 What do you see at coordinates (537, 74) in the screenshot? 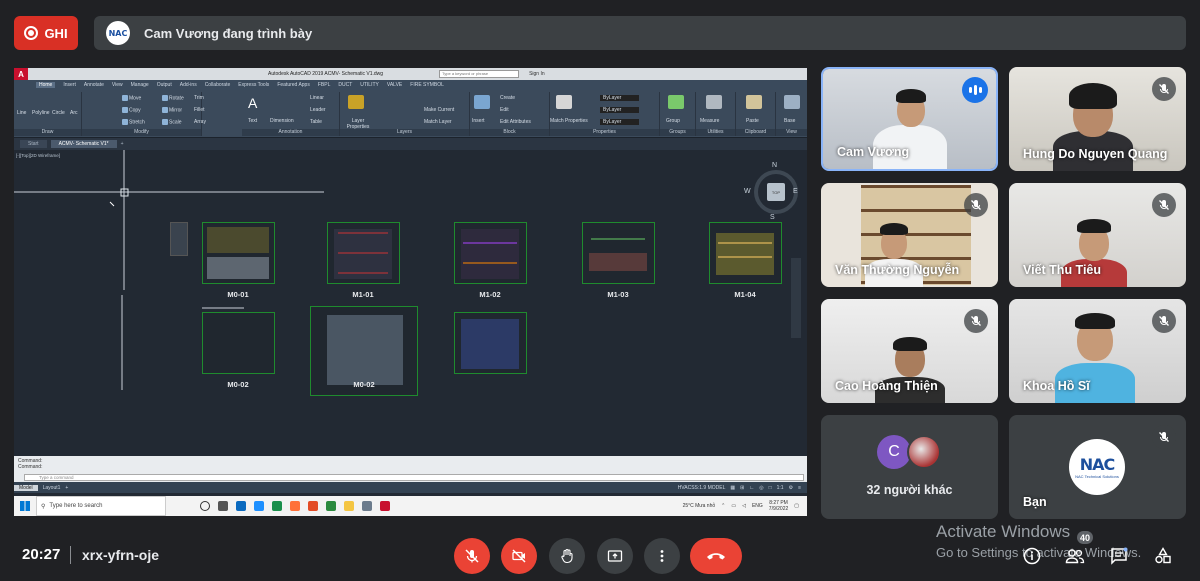
I see `cad-signin: Sign In` at bounding box center [537, 74].